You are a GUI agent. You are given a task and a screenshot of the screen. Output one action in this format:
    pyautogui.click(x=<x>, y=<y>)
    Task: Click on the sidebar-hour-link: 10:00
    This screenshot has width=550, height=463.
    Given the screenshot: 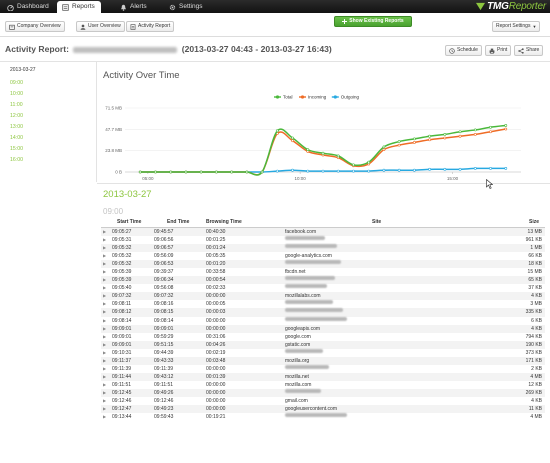 What is the action you would take?
    pyautogui.click(x=16, y=94)
    